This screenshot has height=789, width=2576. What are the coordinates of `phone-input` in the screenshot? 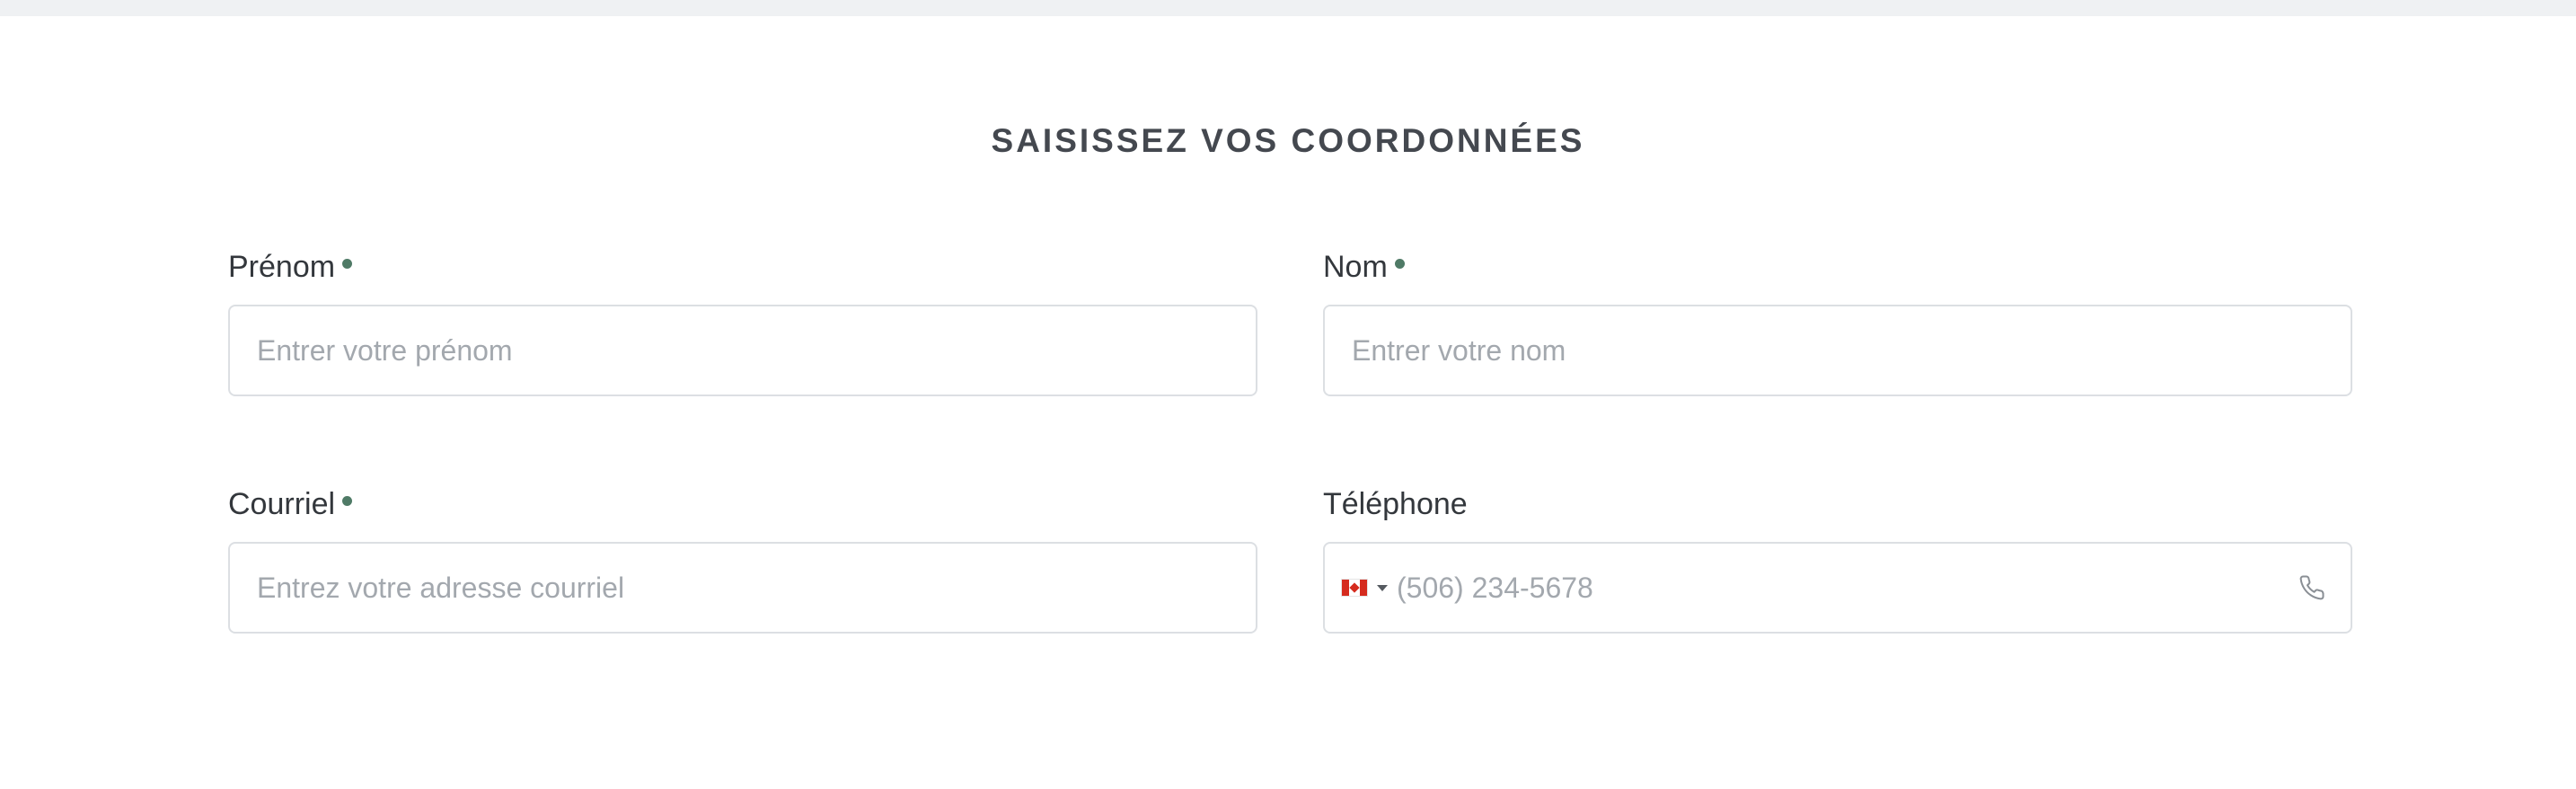 It's located at (1869, 588).